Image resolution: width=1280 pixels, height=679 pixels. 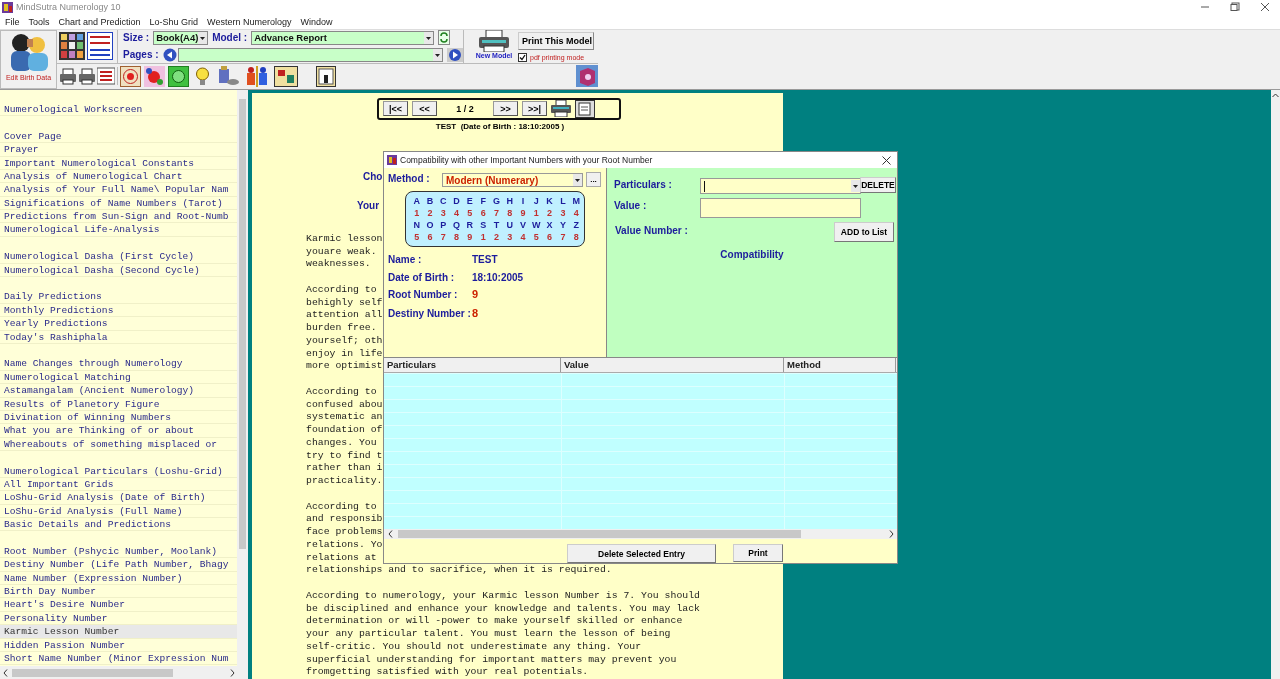 I want to click on menu-item: File, so click(x=12, y=21).